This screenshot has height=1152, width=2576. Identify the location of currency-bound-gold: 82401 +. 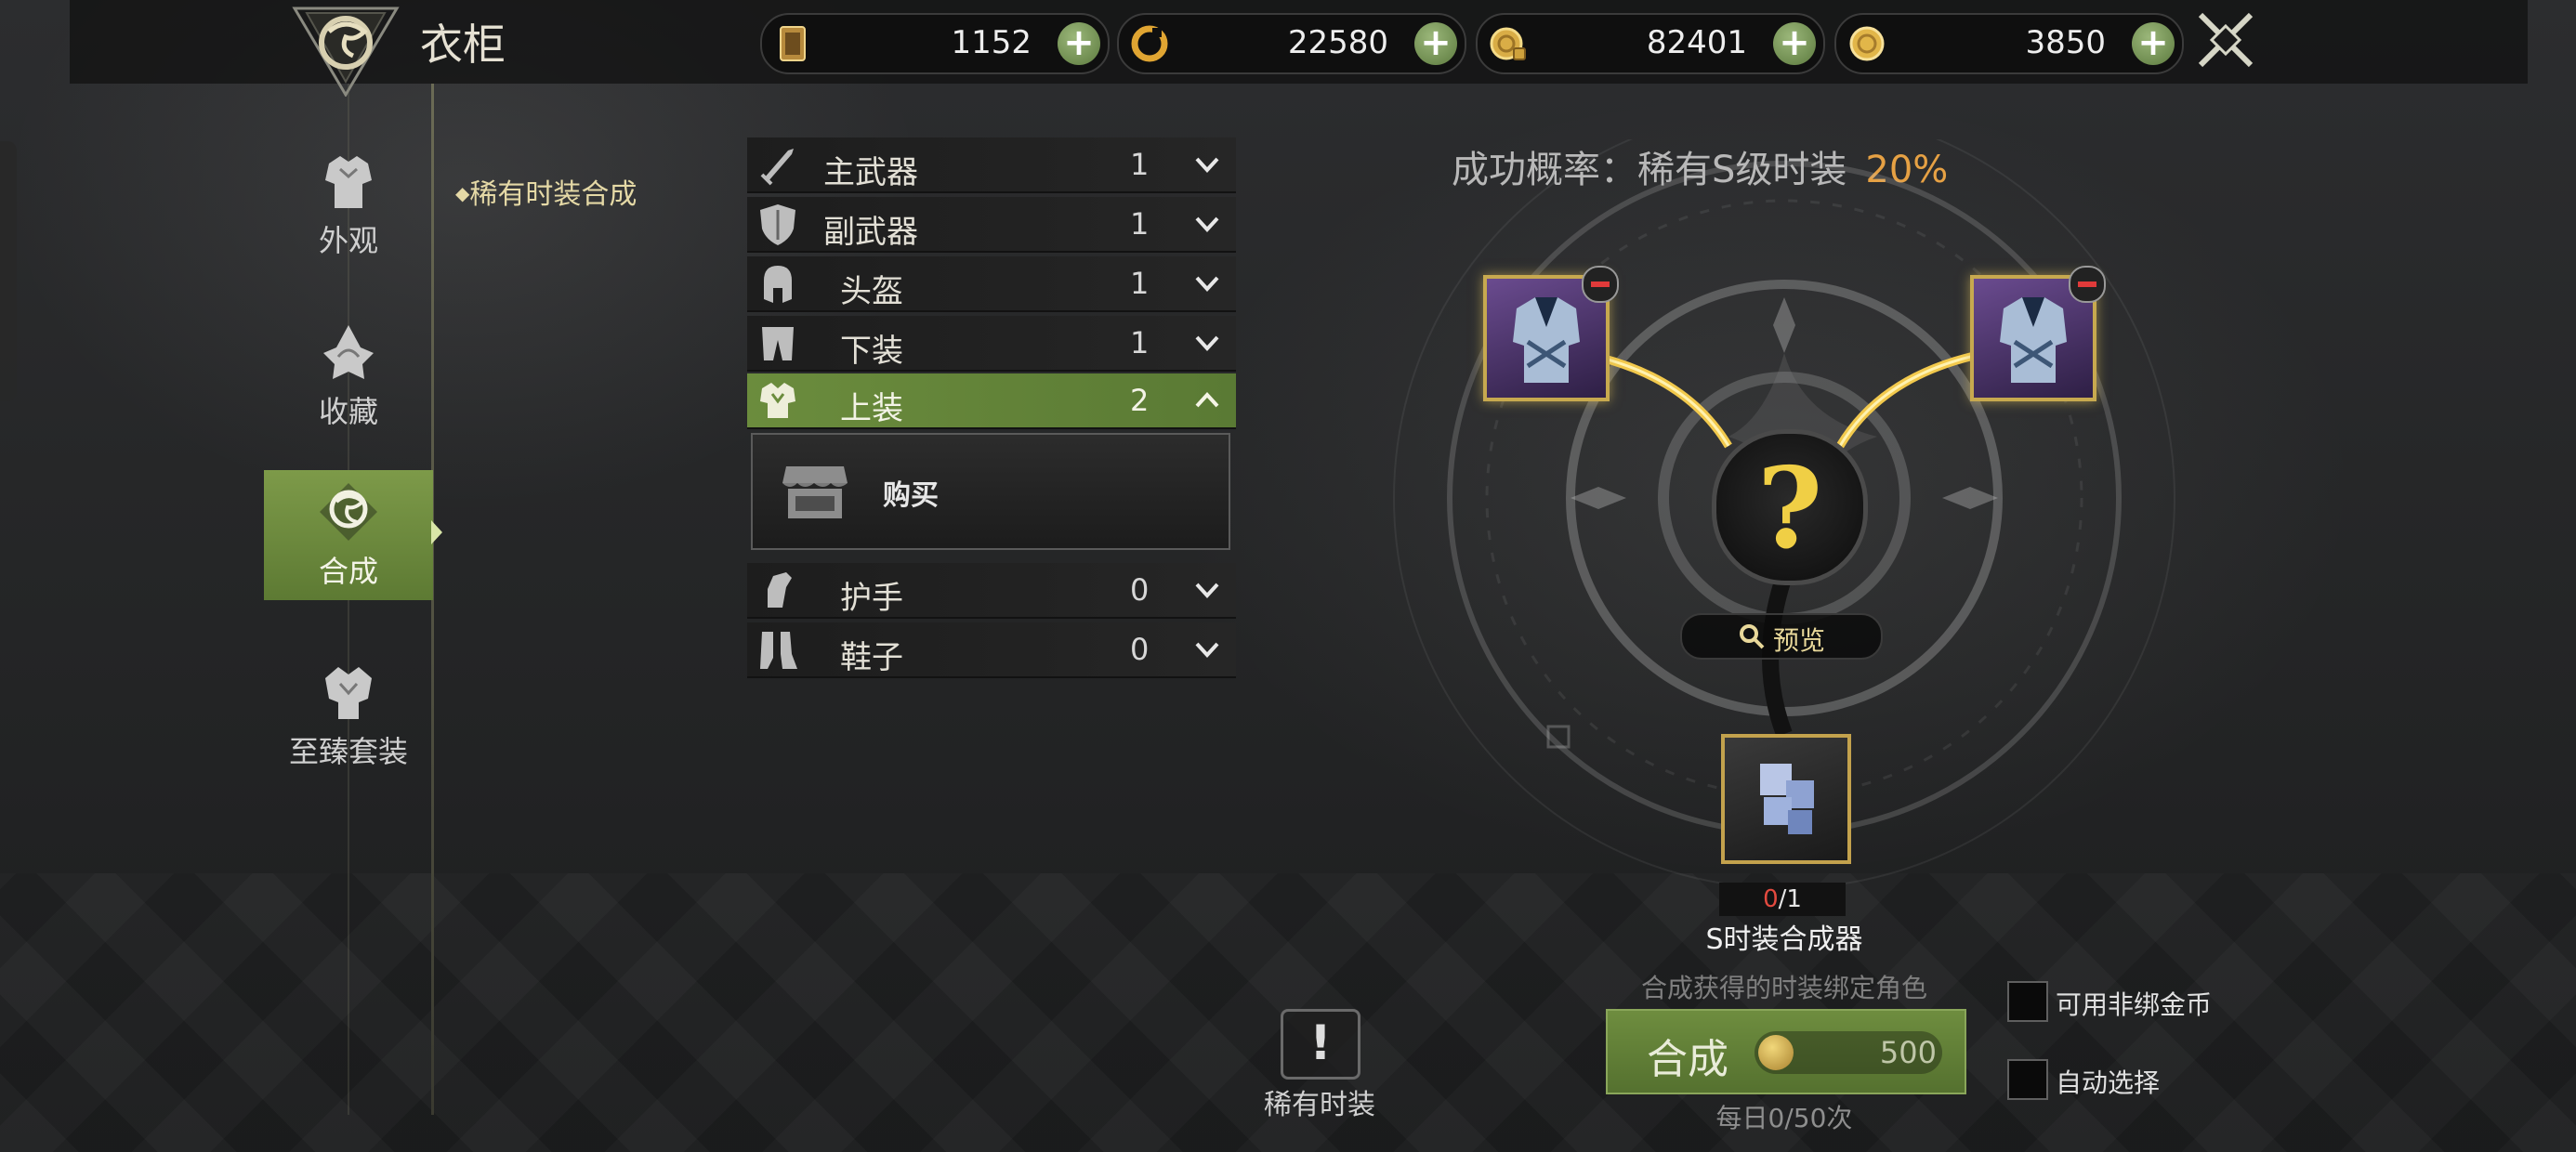
(1650, 43).